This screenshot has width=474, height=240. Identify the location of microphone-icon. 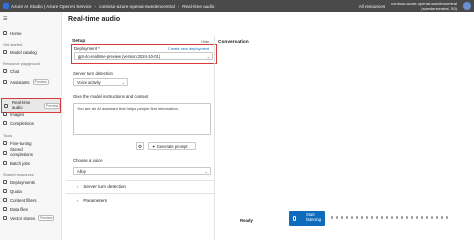
(294, 218).